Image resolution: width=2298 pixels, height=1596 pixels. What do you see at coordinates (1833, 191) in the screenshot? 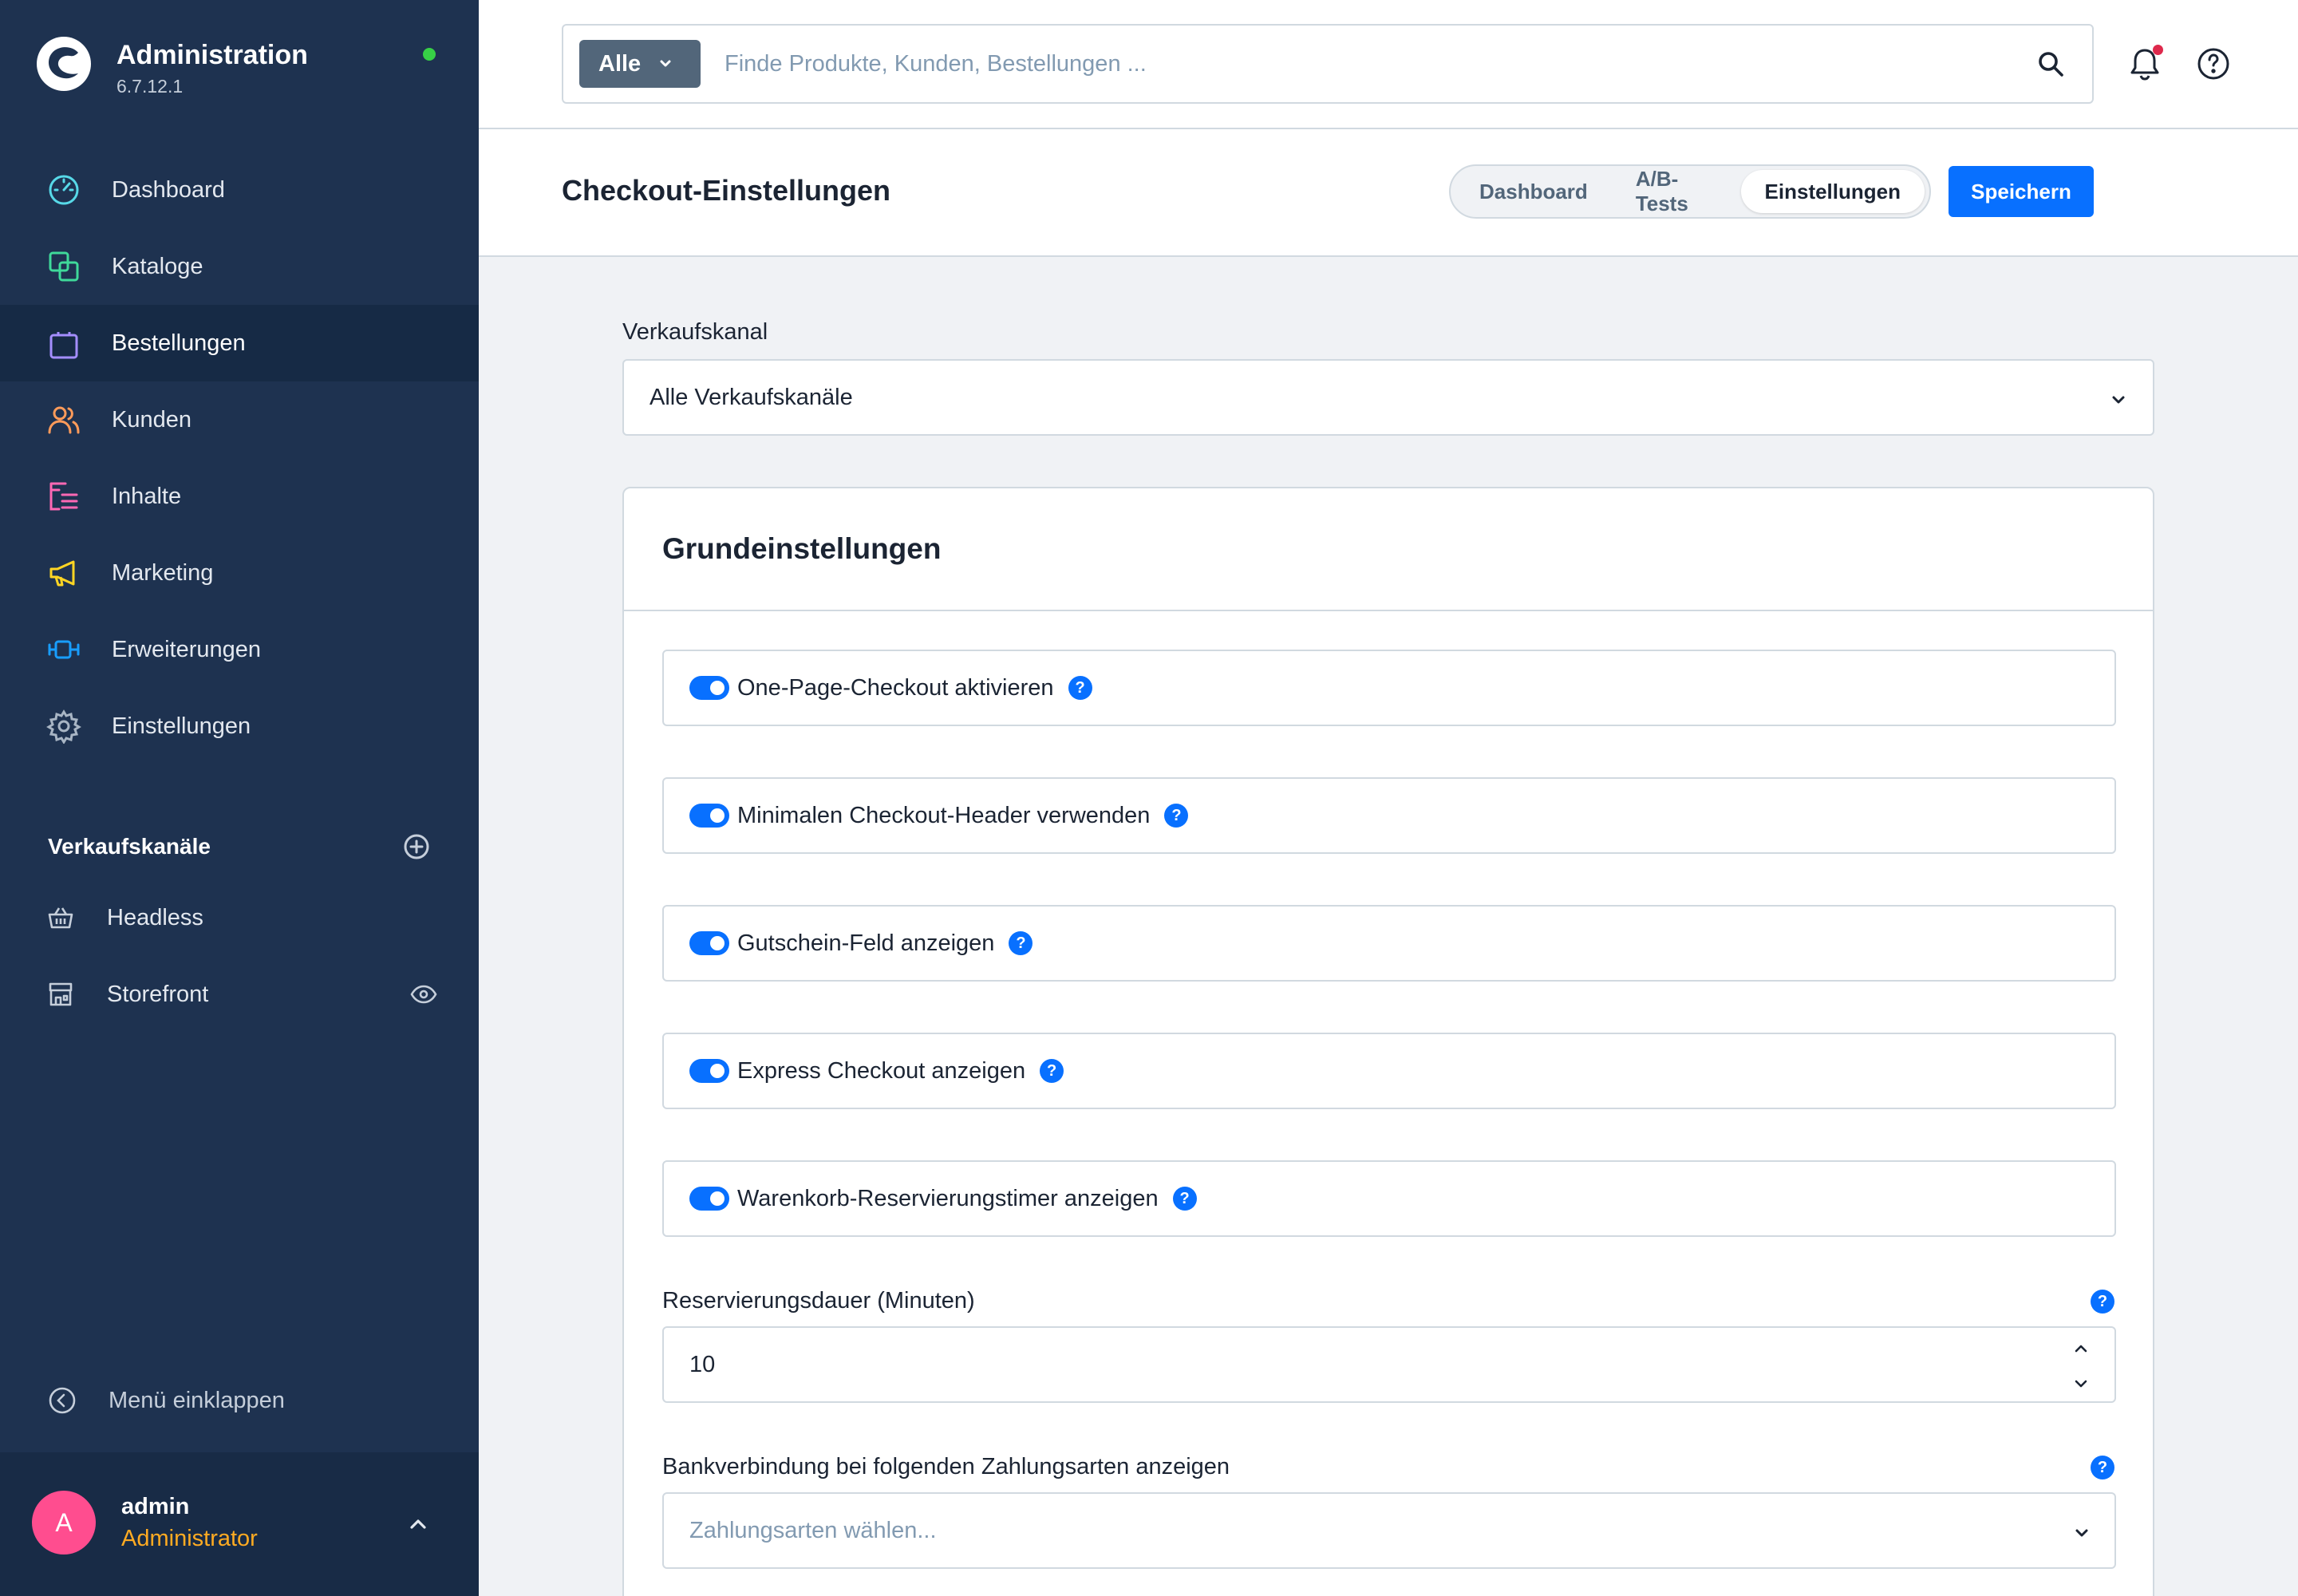
I see `tab-settings: Einstellungen` at bounding box center [1833, 191].